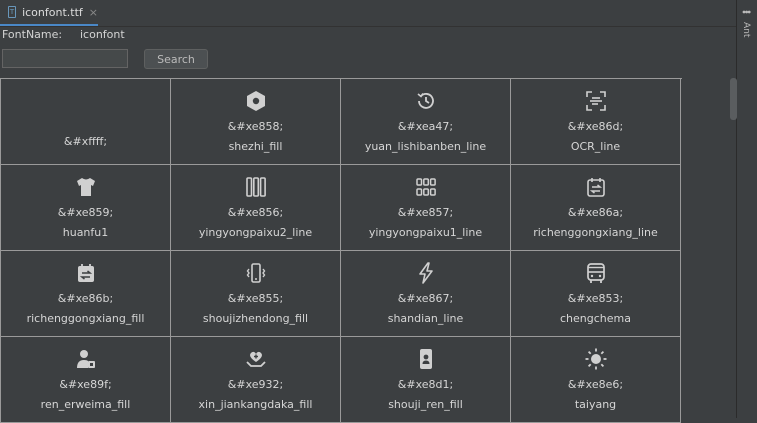  I want to click on glyph-code: &#xea47;, so click(425, 126).